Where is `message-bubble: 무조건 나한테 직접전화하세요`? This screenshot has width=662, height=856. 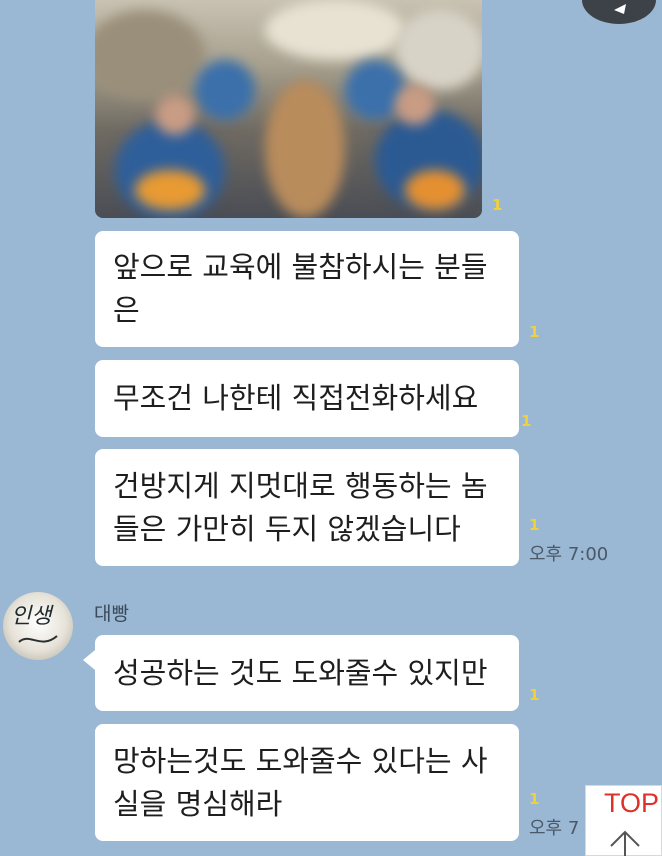 message-bubble: 무조건 나한테 직접전화하세요 is located at coordinates (307, 398).